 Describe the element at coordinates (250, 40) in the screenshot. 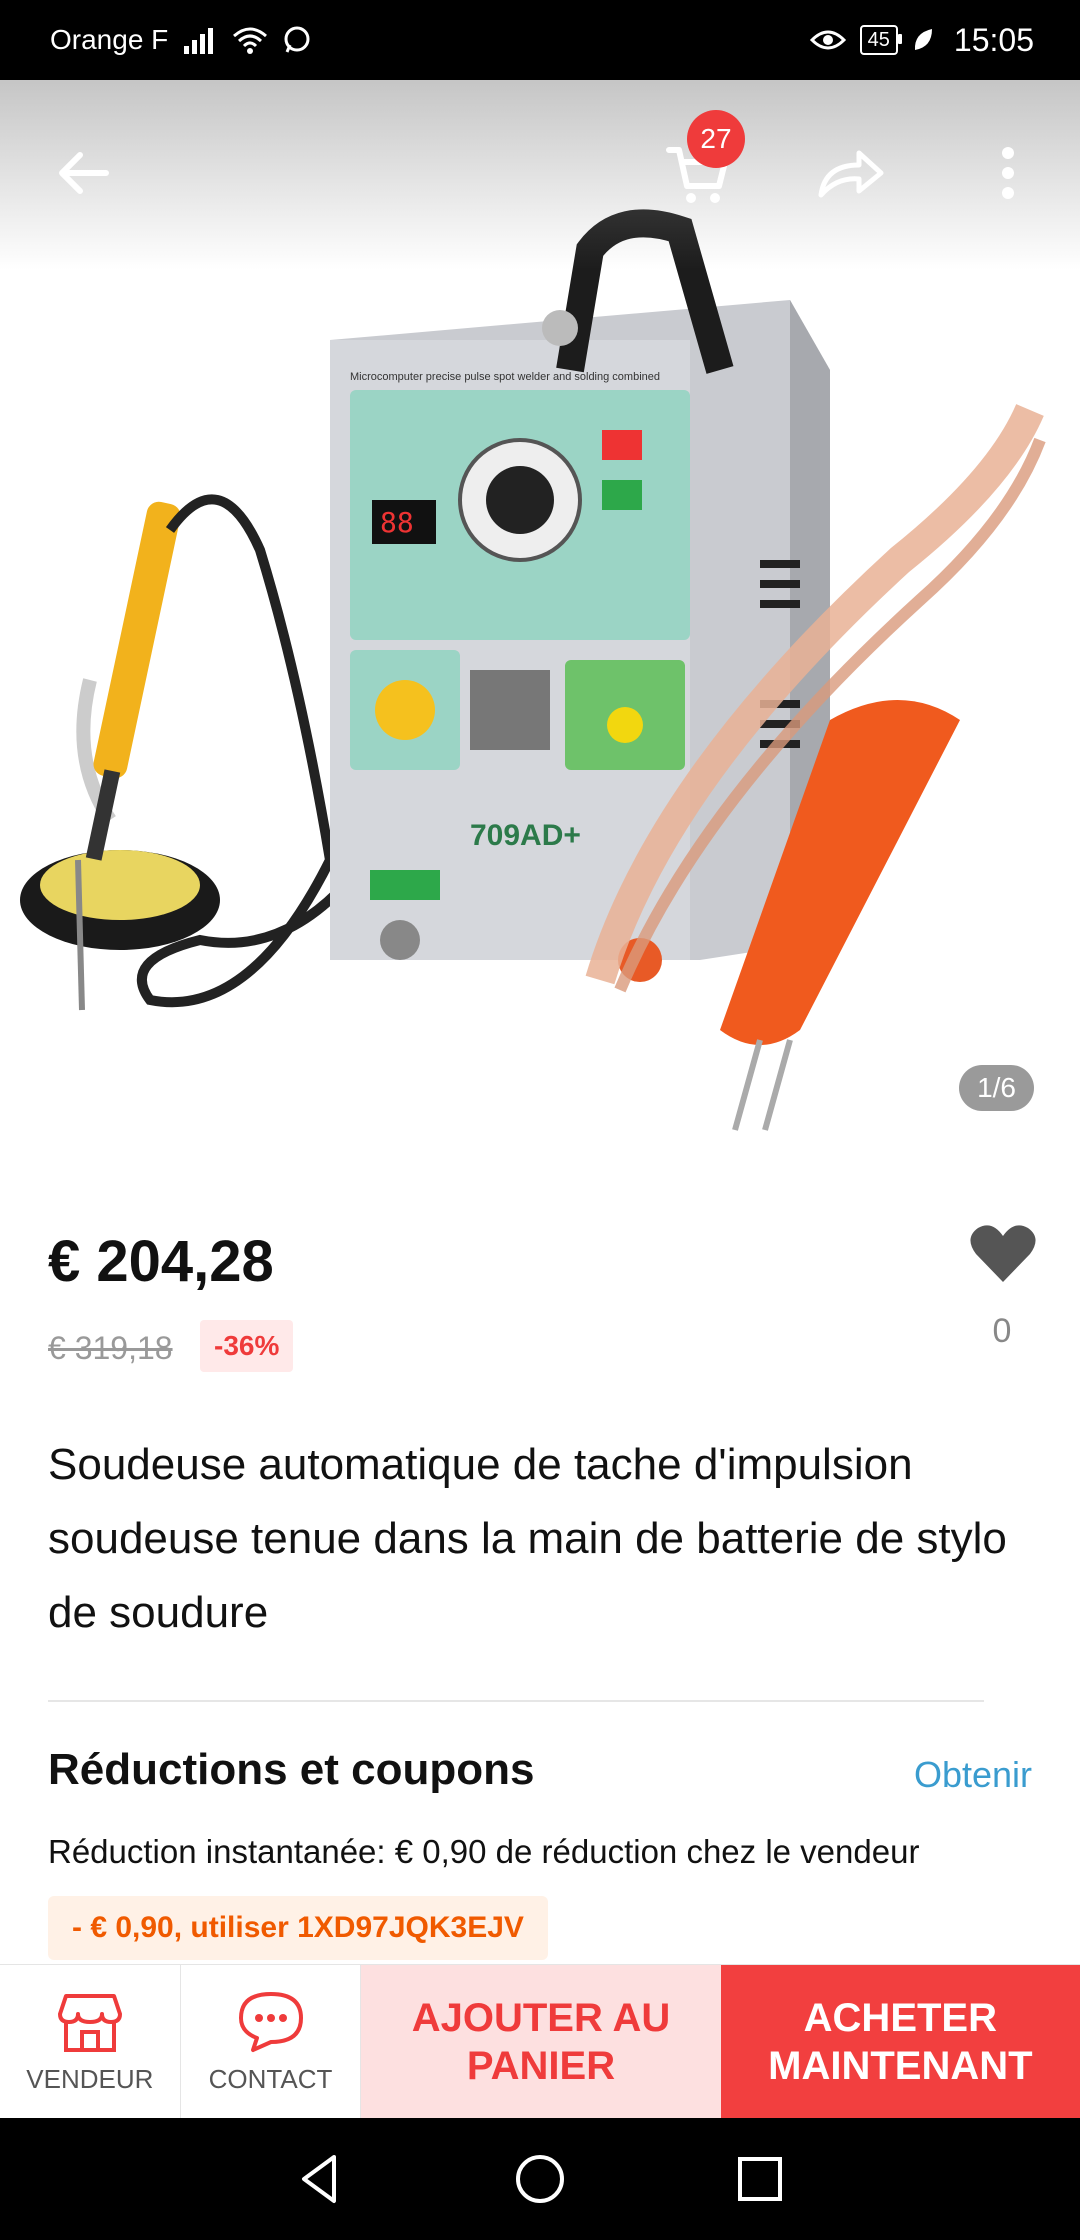

I see `wifi-icon` at that location.